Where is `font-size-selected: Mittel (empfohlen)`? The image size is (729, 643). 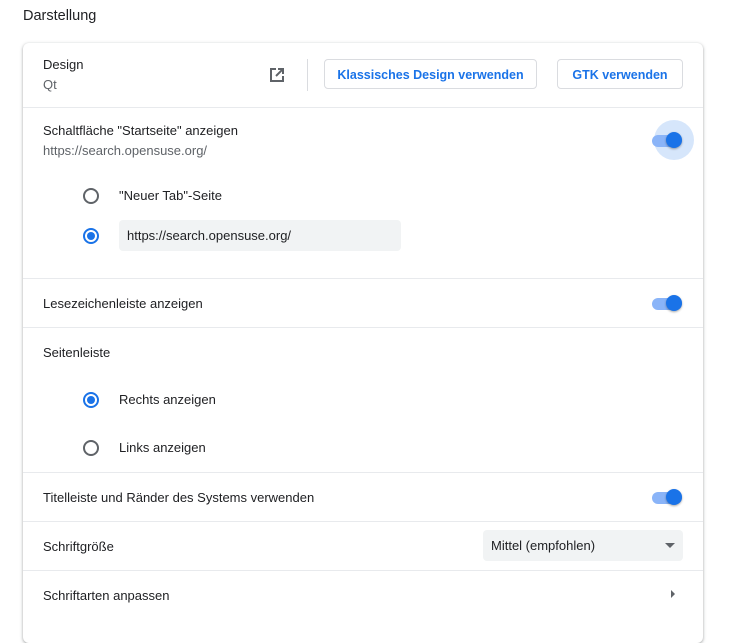 font-size-selected: Mittel (empfohlen) is located at coordinates (543, 545).